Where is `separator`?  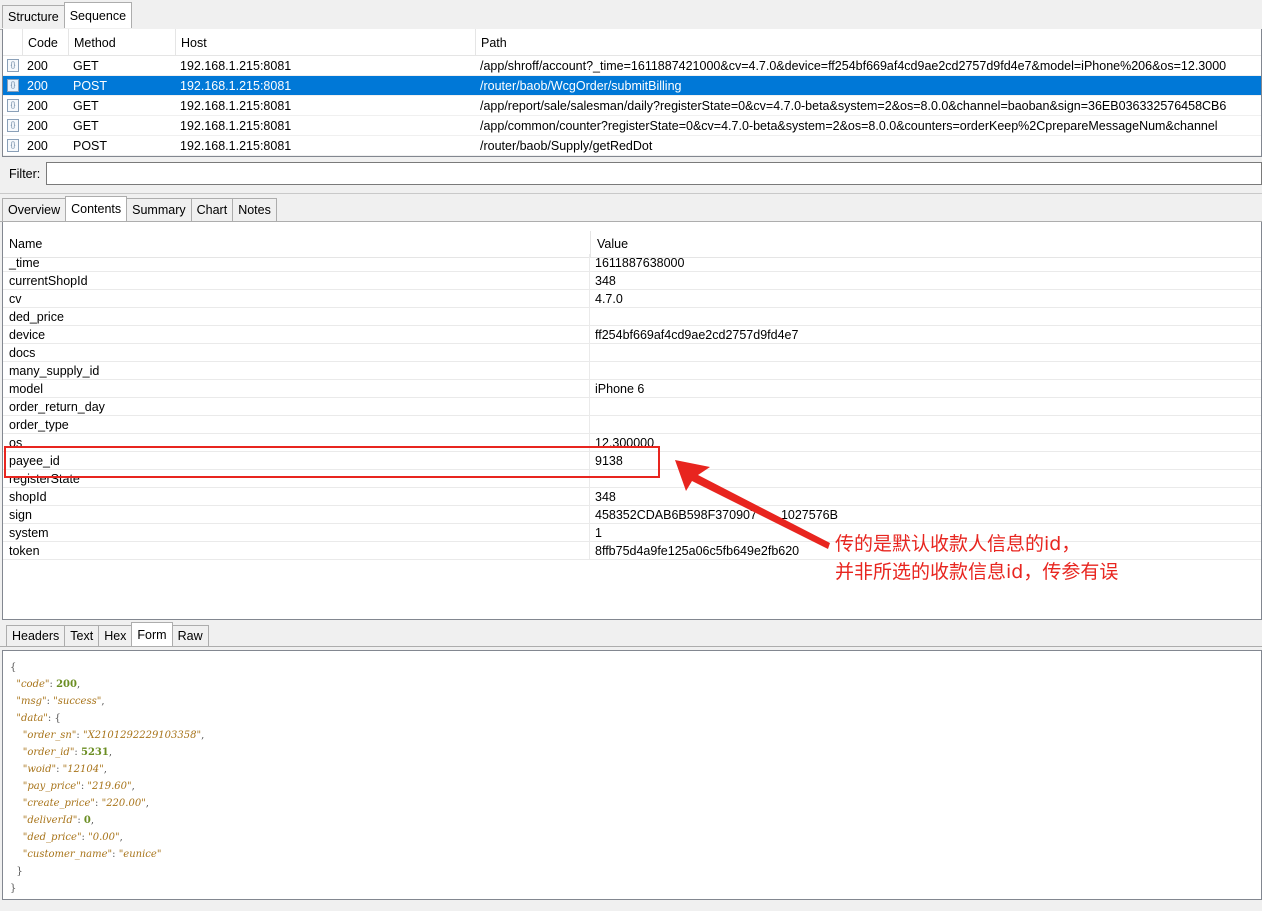 separator is located at coordinates (631, 193).